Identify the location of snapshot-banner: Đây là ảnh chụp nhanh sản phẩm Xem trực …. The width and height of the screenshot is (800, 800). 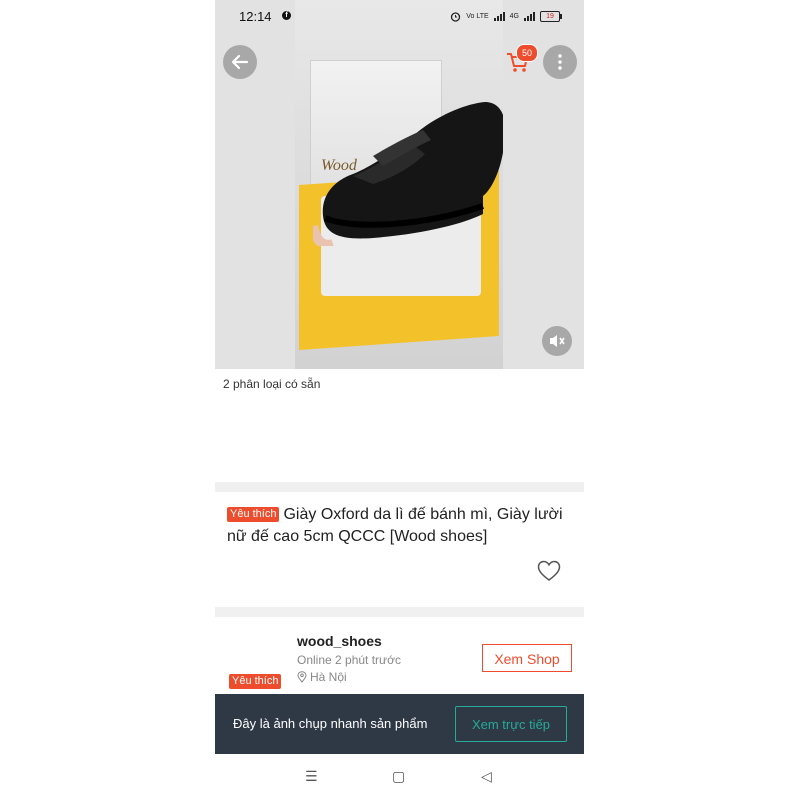
(399, 724).